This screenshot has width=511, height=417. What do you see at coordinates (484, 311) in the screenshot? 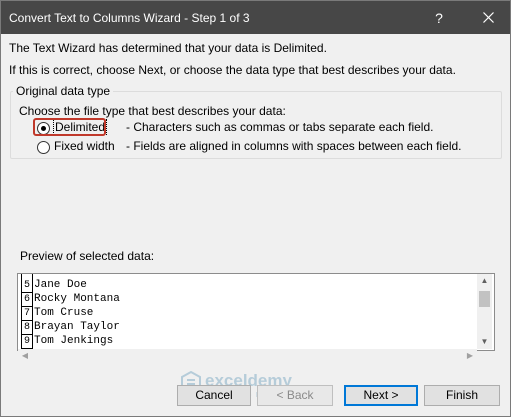
I see `vertical-scrollbar: ▲ ▼` at bounding box center [484, 311].